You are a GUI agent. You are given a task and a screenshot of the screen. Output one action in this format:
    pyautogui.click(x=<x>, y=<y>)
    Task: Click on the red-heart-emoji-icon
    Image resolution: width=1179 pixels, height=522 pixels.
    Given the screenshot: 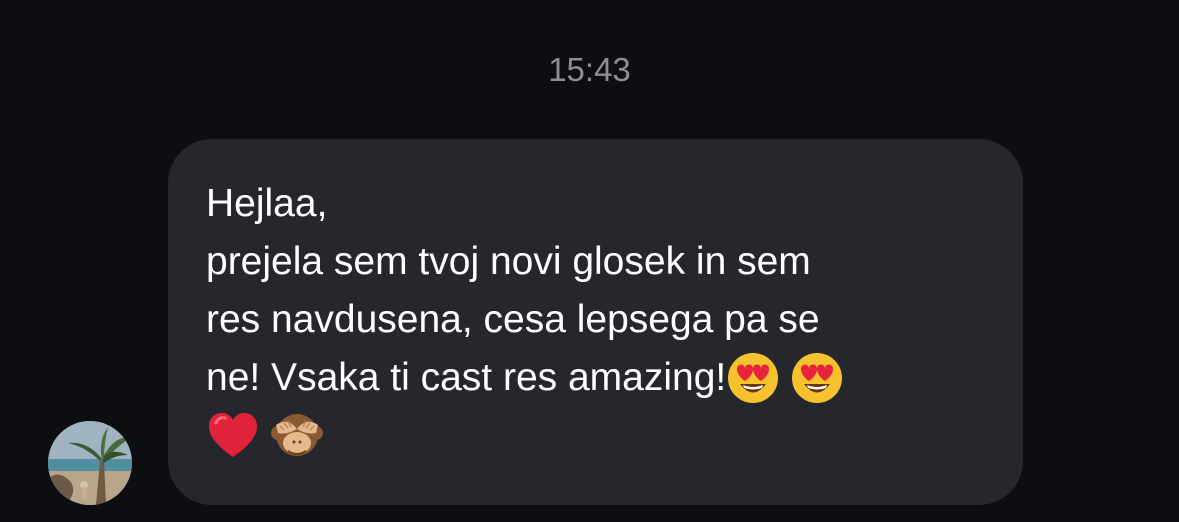 What is the action you would take?
    pyautogui.click(x=233, y=436)
    